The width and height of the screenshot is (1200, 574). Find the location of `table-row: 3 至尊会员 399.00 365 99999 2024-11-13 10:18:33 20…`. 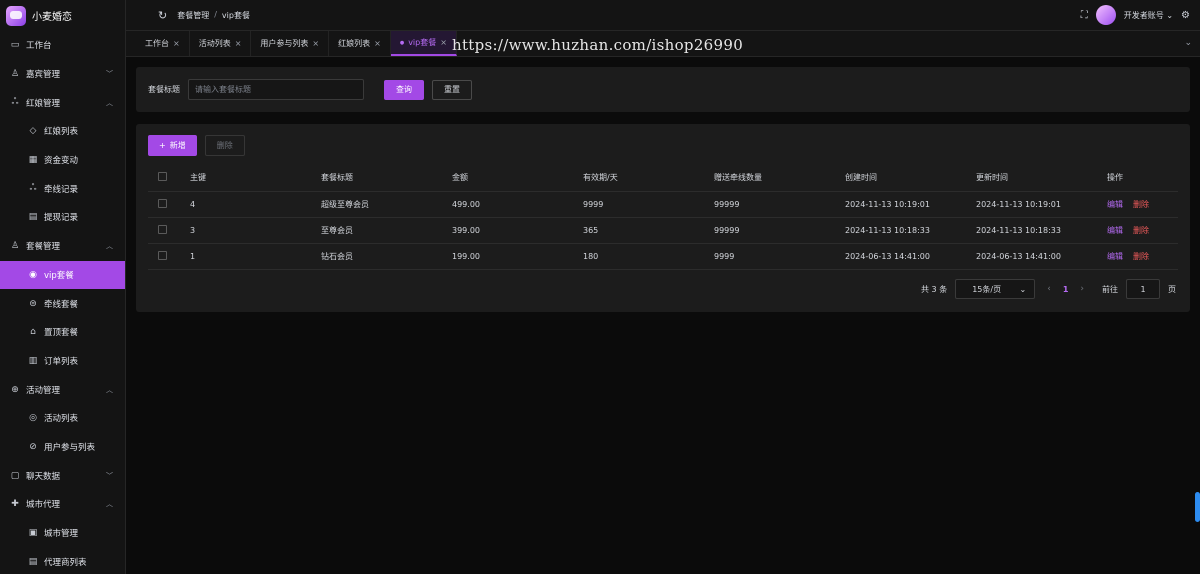

table-row: 3 至尊会员 399.00 365 99999 2024-11-13 10:18:33 20… is located at coordinates (663, 230).